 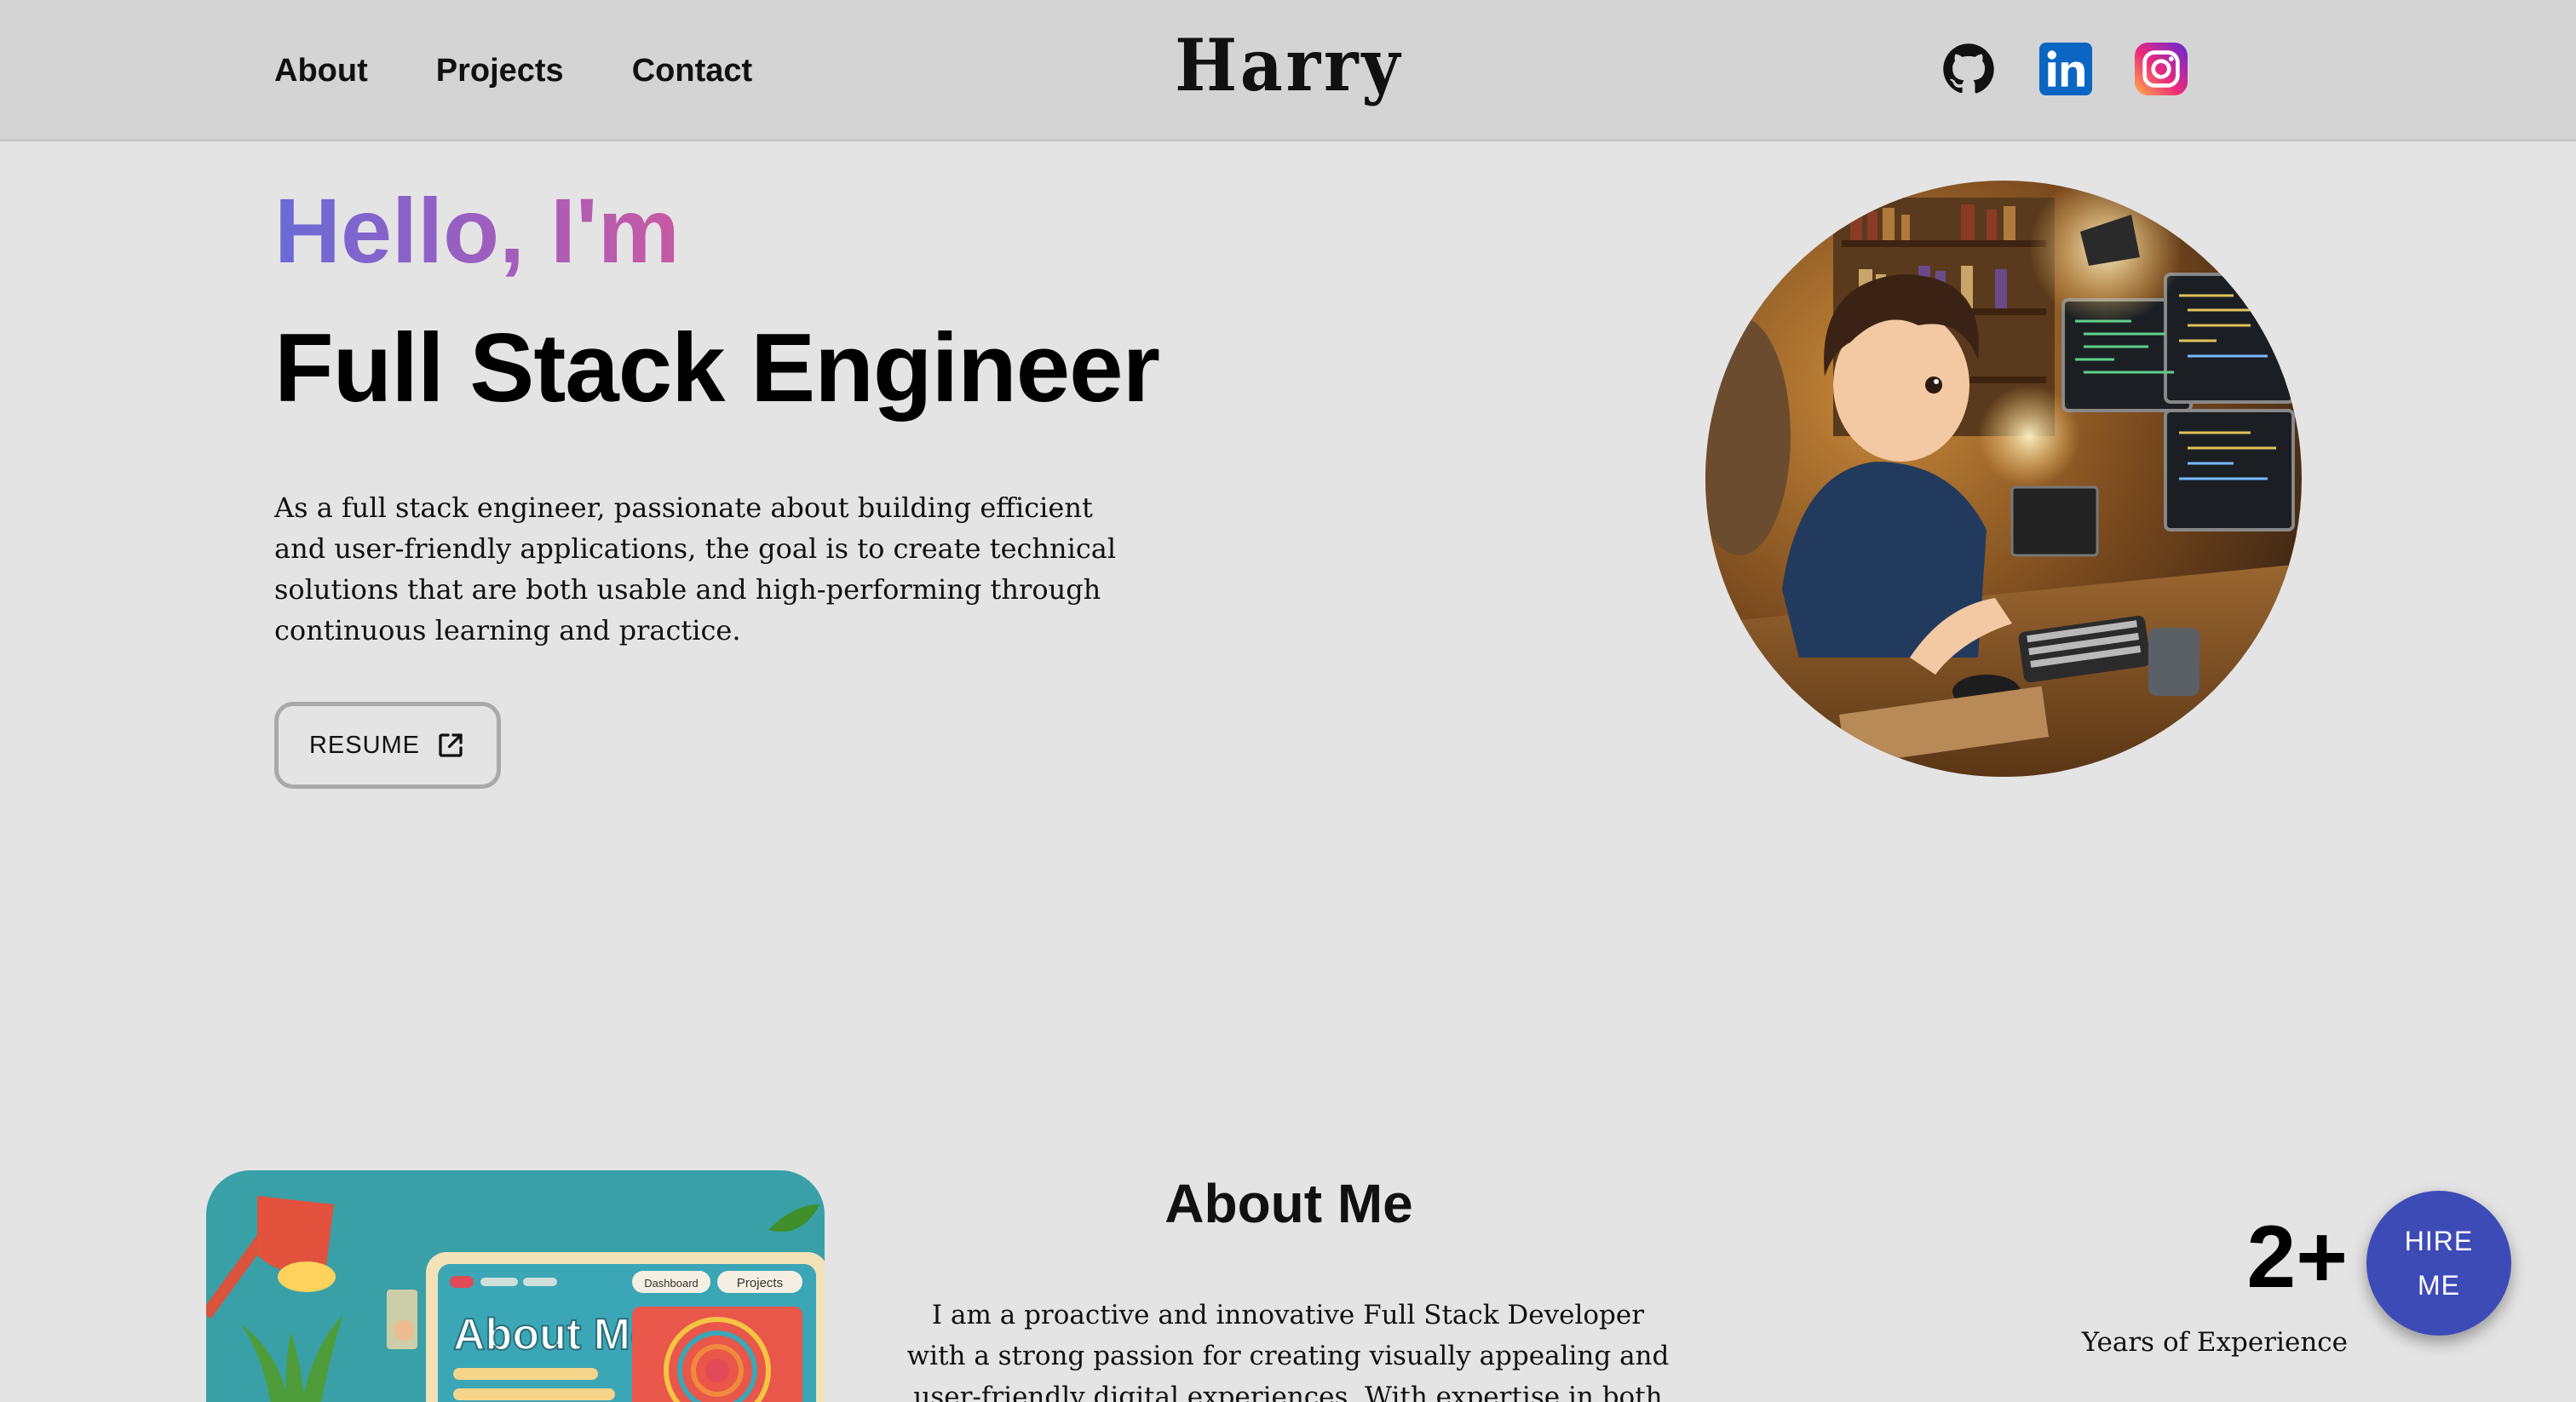 I want to click on nav-links: About Projects Contact, so click(x=513, y=70).